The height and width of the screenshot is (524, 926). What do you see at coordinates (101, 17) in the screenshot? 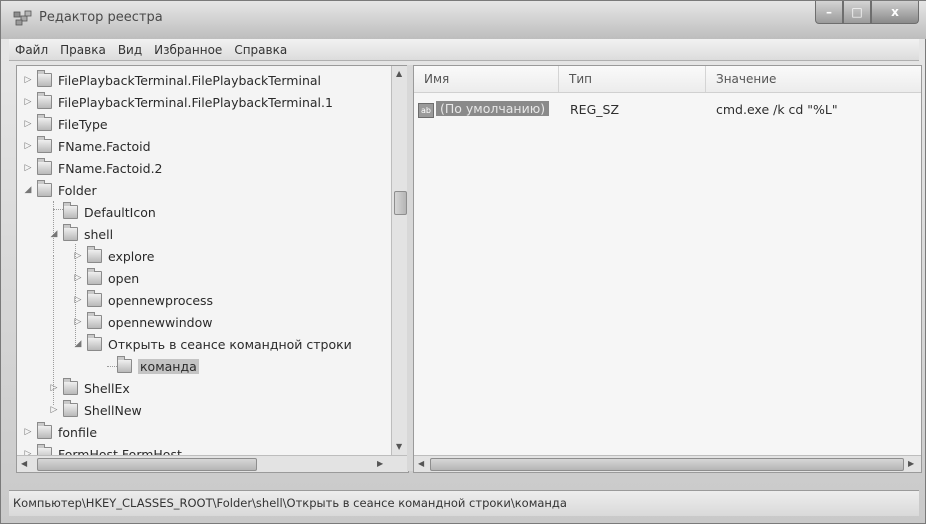
I see `window-title: Редактор реестра` at bounding box center [101, 17].